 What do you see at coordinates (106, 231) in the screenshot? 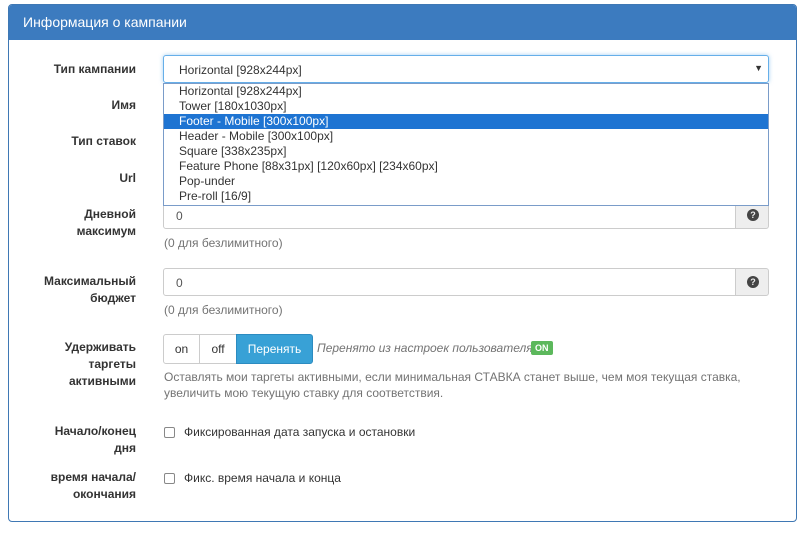
I see `daily-max-label-line2: максимум` at bounding box center [106, 231].